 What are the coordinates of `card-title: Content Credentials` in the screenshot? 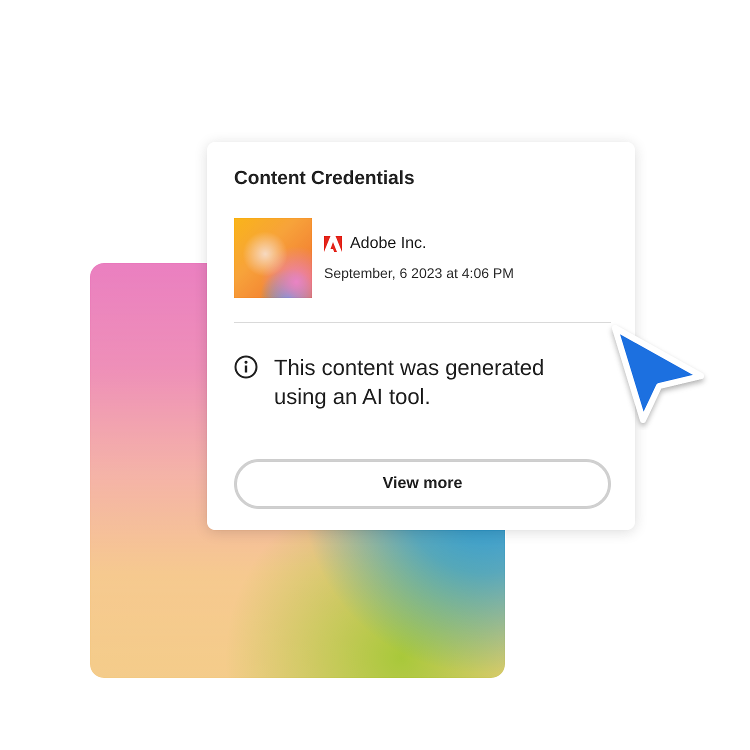 It's located at (325, 179).